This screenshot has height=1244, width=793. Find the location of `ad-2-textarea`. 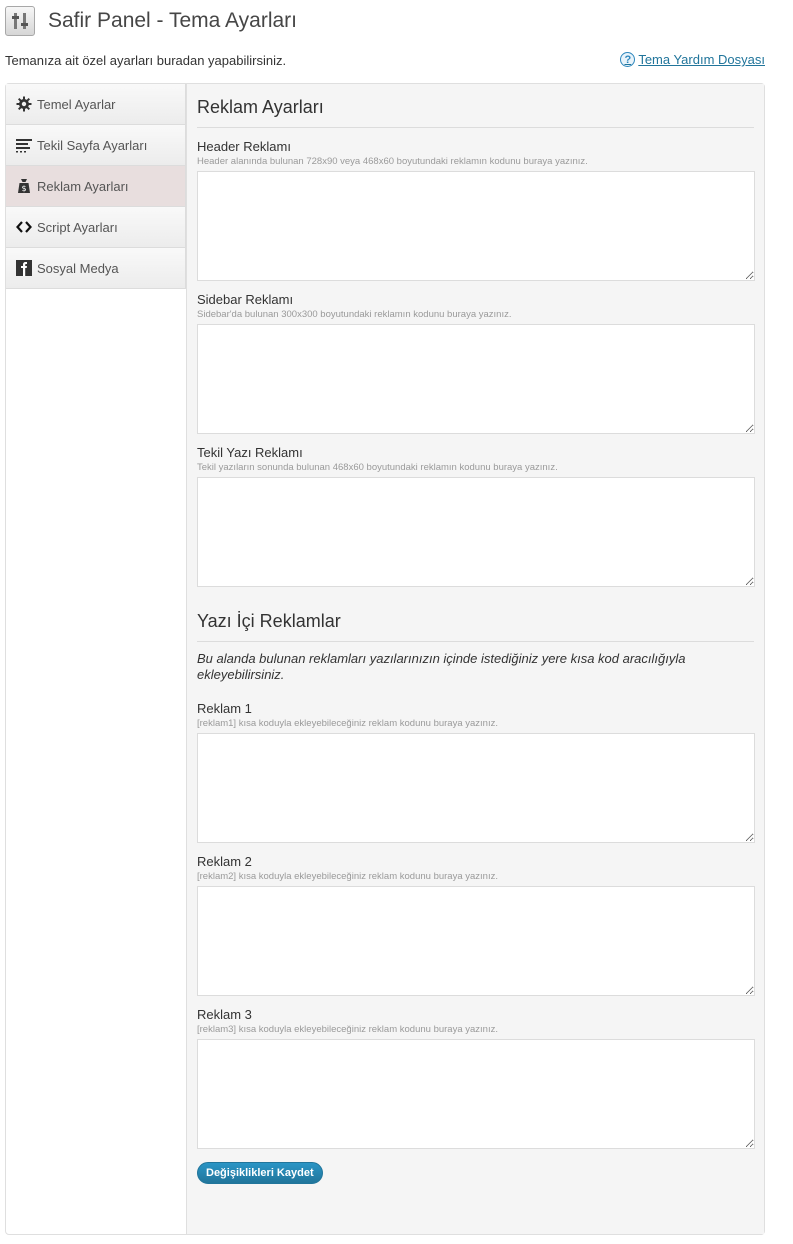

ad-2-textarea is located at coordinates (476, 941).